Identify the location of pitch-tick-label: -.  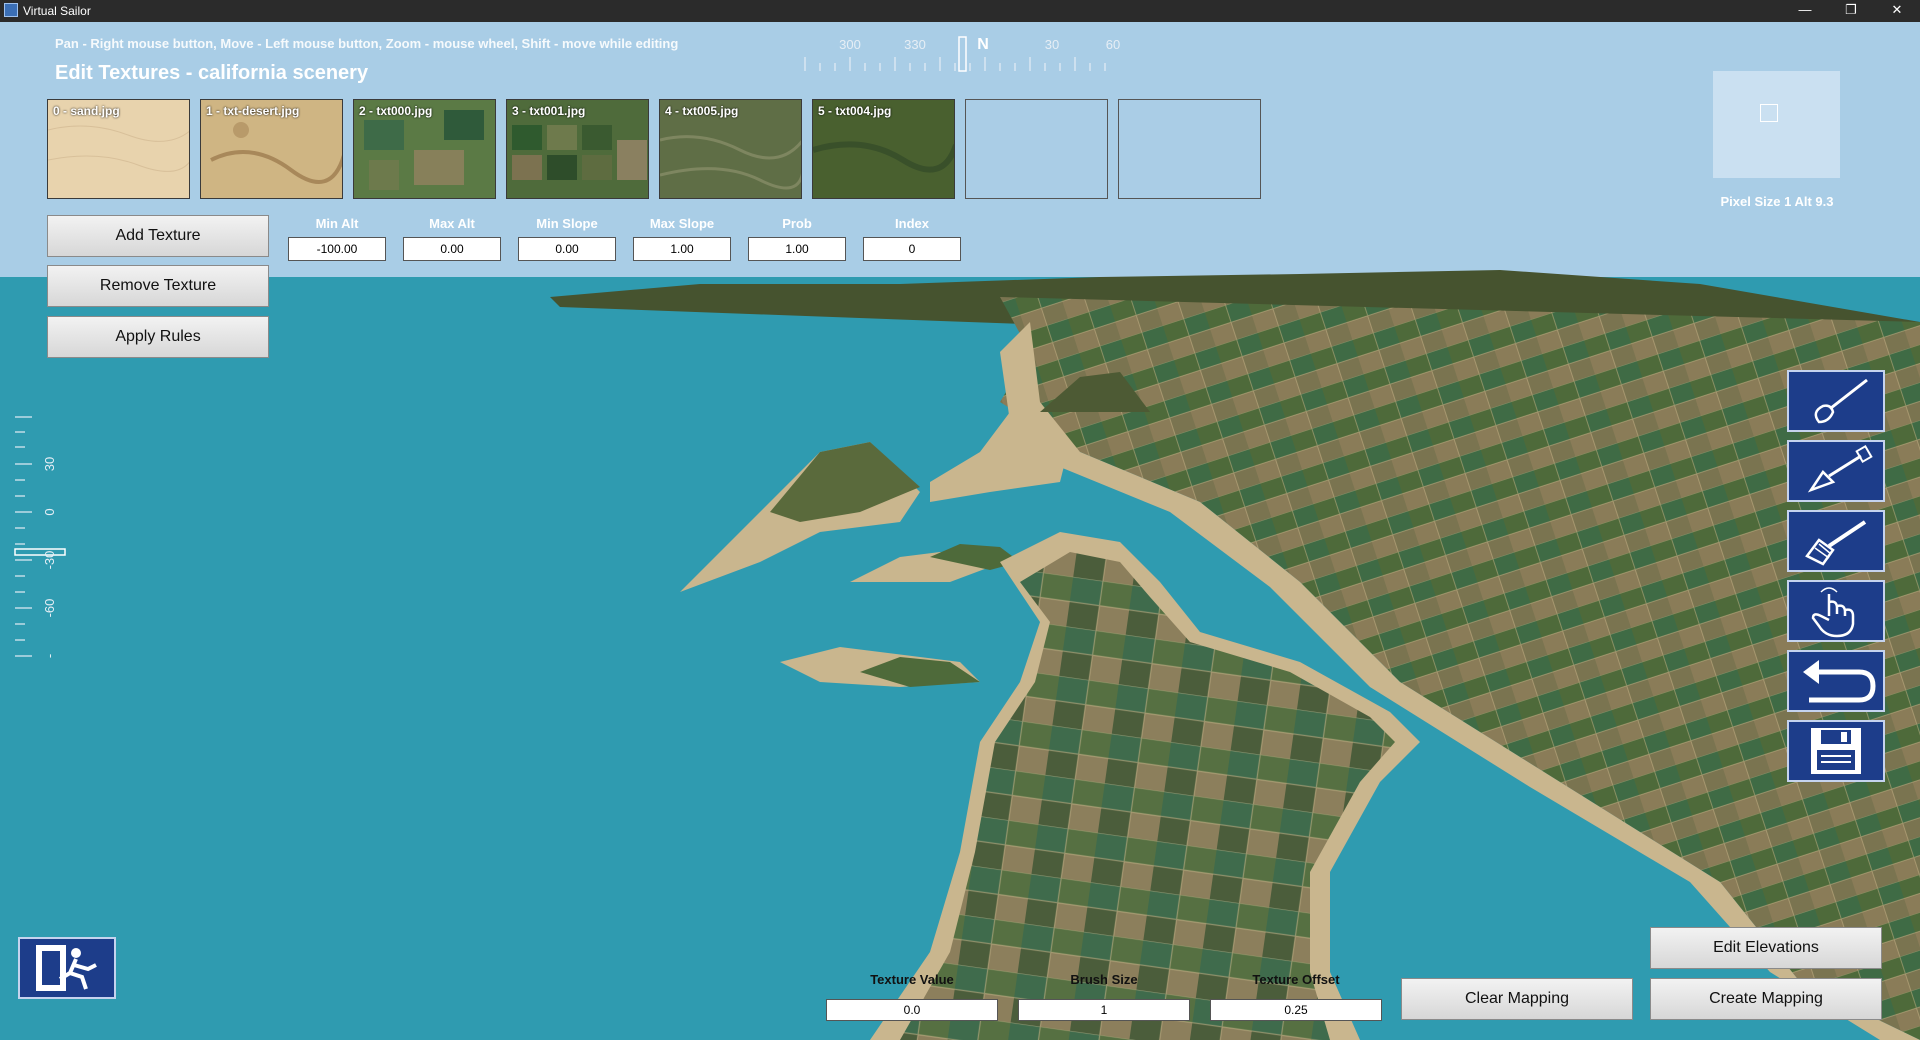
(49, 656).